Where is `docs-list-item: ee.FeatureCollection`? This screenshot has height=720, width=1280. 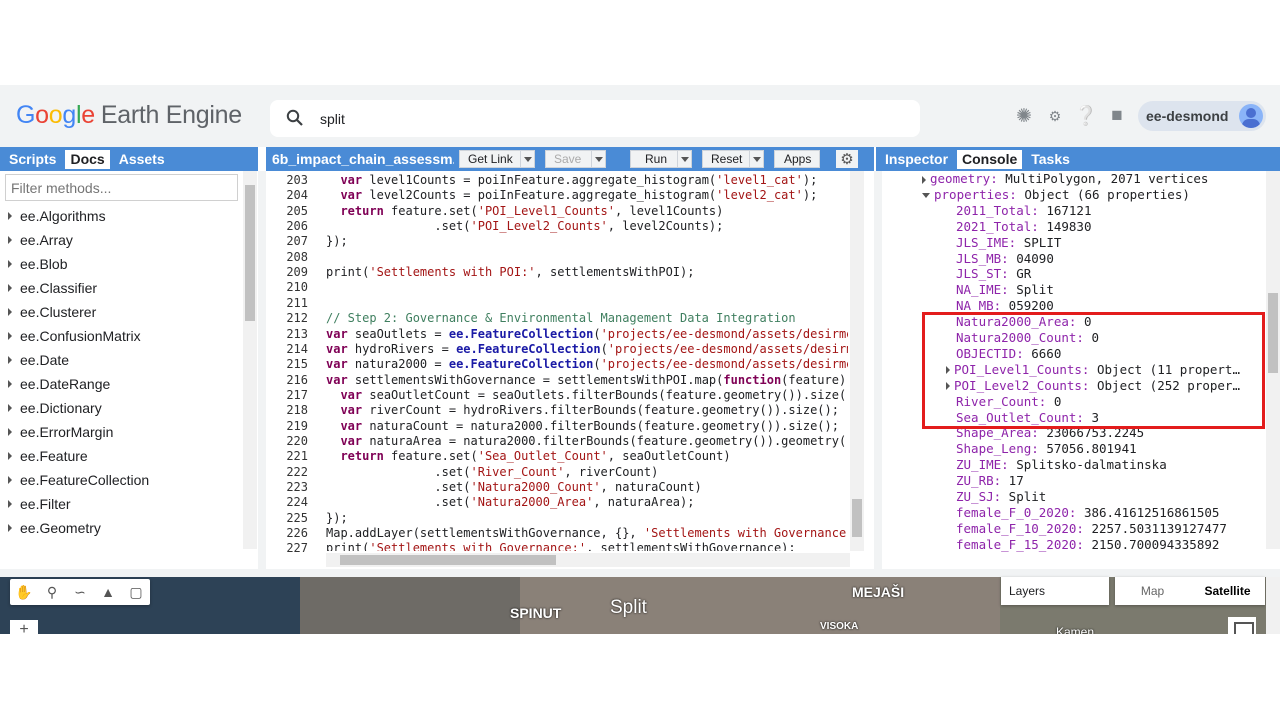 docs-list-item: ee.FeatureCollection is located at coordinates (120, 480).